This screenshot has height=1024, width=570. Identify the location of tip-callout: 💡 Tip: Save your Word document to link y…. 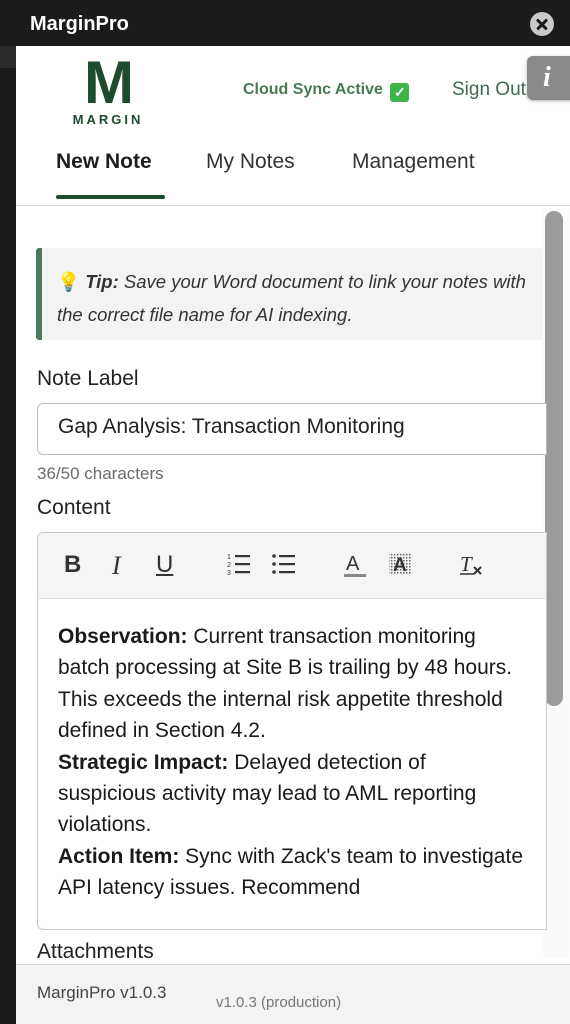
(289, 294).